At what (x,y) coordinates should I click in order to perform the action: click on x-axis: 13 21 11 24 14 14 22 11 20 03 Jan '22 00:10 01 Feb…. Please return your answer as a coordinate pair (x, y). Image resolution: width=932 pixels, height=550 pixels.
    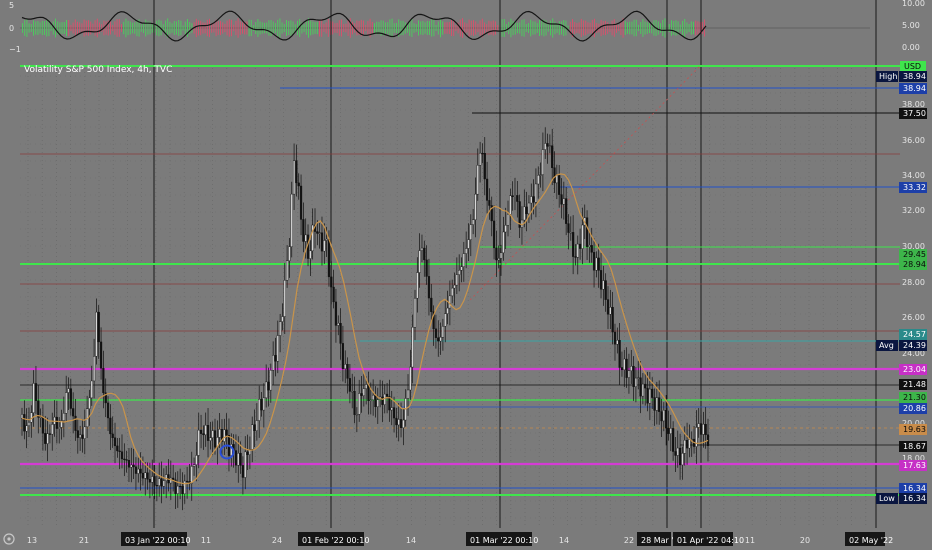
    Looking at the image, I should click on (466, 539).